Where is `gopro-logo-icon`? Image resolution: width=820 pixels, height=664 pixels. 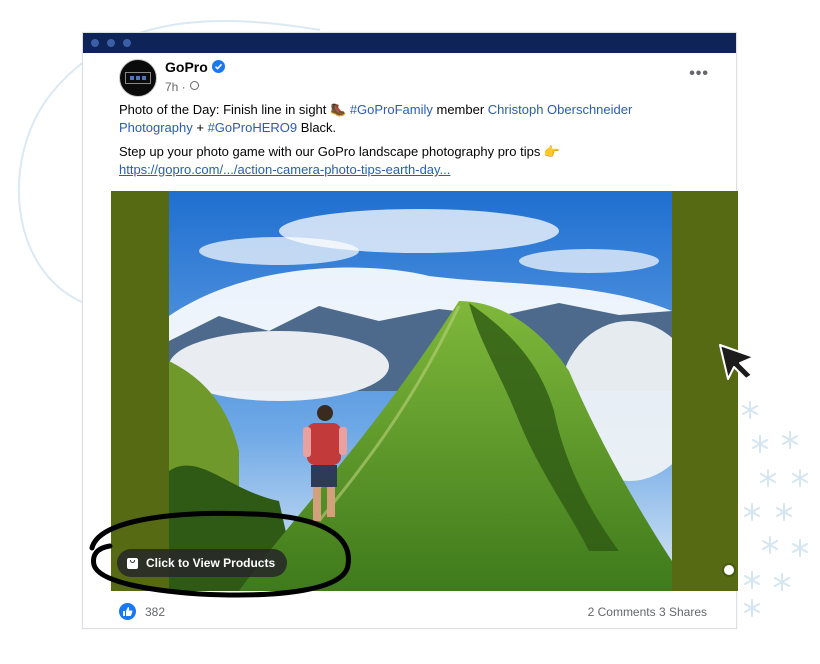
gopro-logo-icon is located at coordinates (138, 78).